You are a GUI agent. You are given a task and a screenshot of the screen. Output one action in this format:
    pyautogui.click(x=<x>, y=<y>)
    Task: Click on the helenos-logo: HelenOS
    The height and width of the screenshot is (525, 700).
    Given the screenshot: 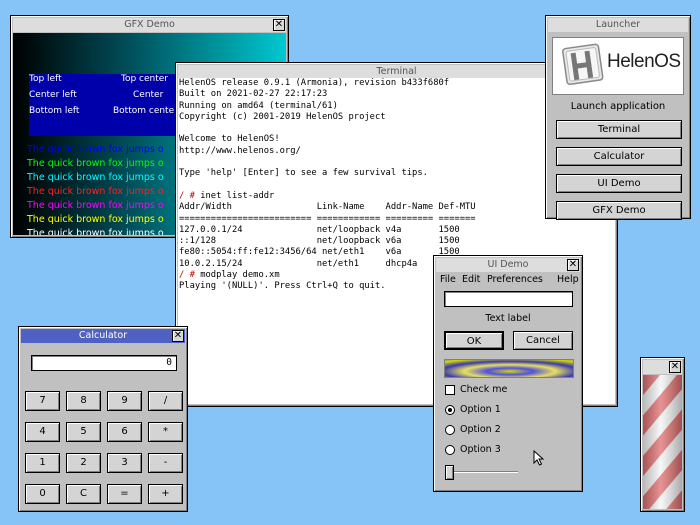 What is the action you would take?
    pyautogui.click(x=618, y=66)
    